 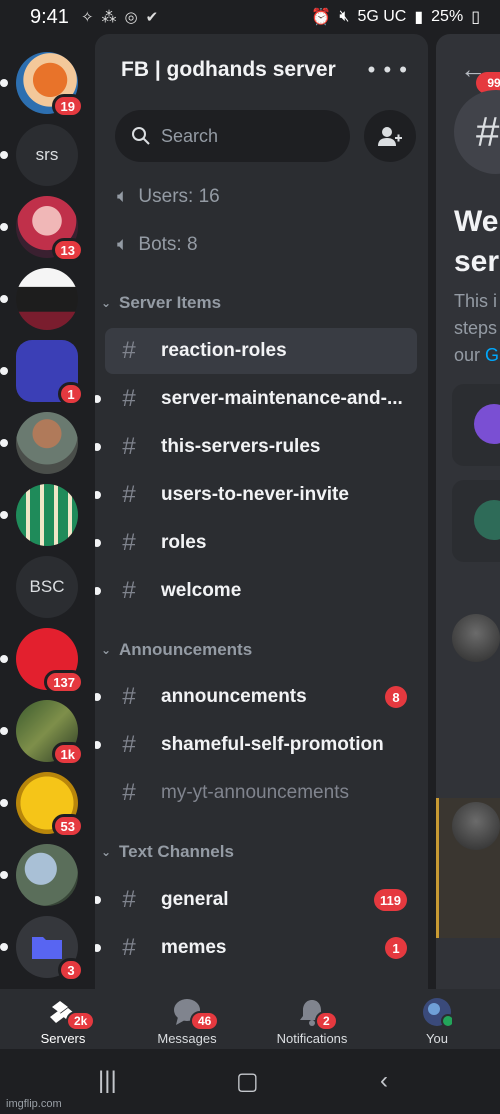 I want to click on category-text-channels: ⌄ Text Channels, so click(x=167, y=852).